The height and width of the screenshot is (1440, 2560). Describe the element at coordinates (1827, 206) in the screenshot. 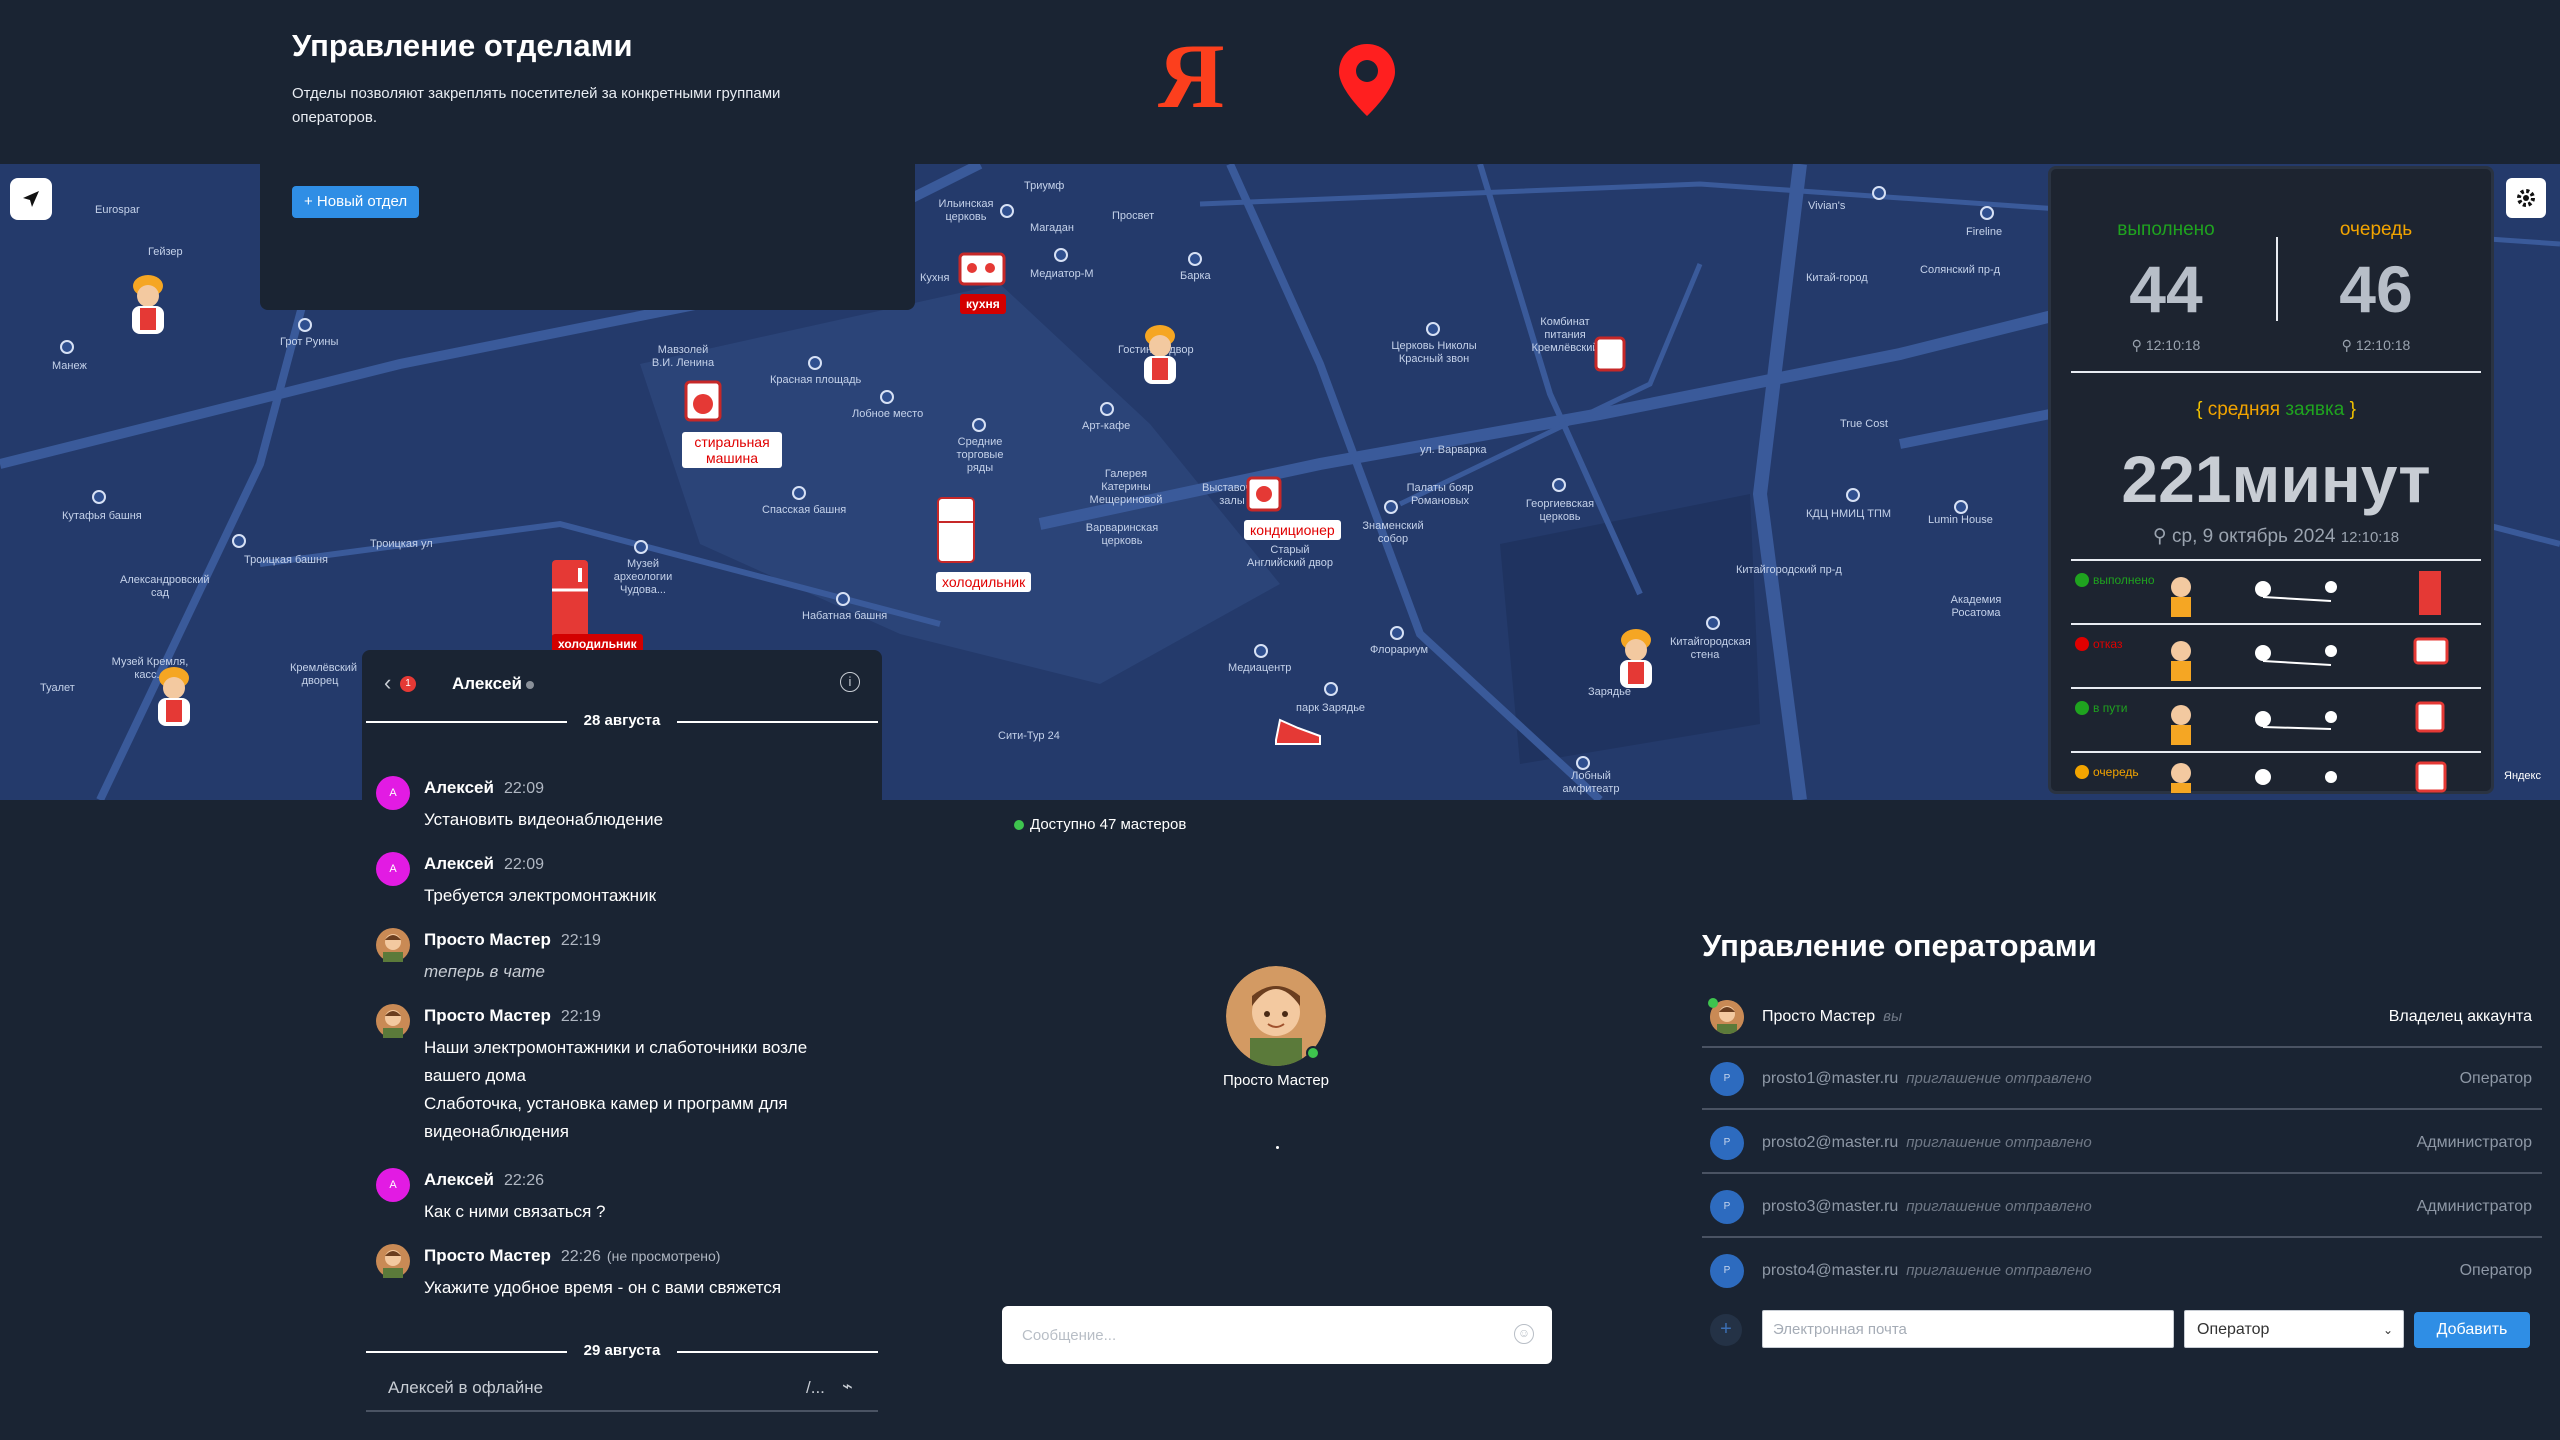

I see `map-label: Vivian's` at that location.